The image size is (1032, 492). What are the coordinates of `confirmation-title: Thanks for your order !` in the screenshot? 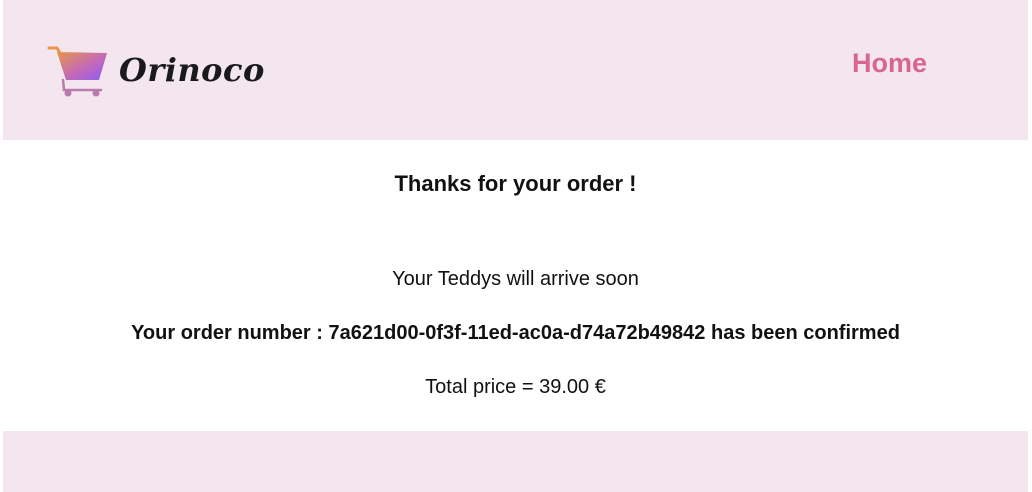 It's located at (515, 183).